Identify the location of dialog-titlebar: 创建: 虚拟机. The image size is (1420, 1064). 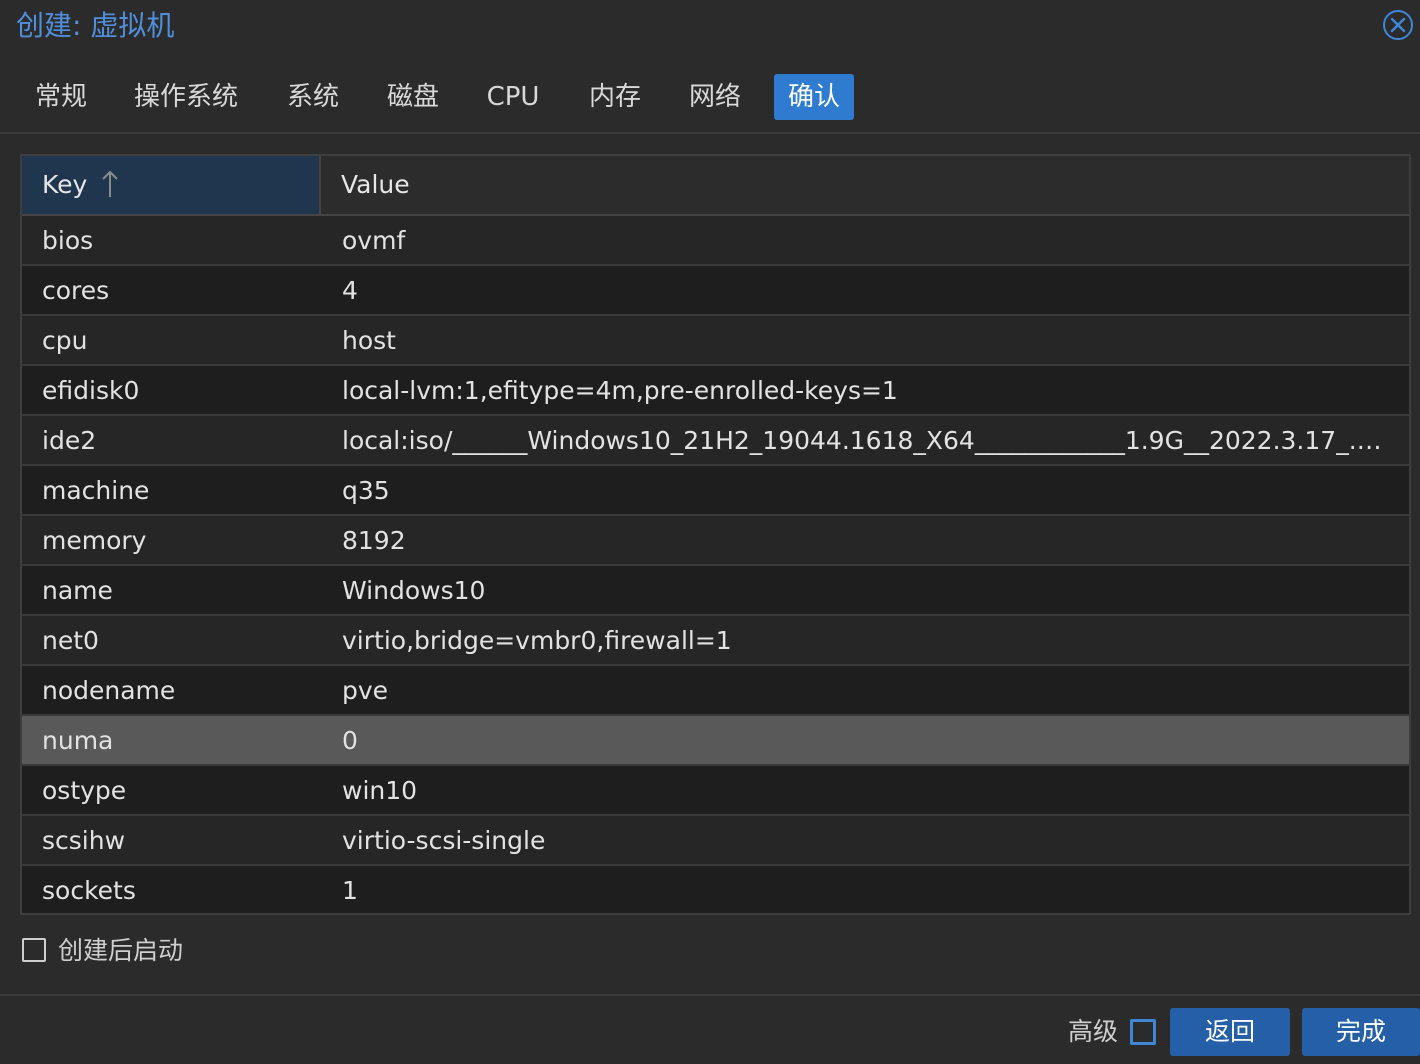
(710, 26).